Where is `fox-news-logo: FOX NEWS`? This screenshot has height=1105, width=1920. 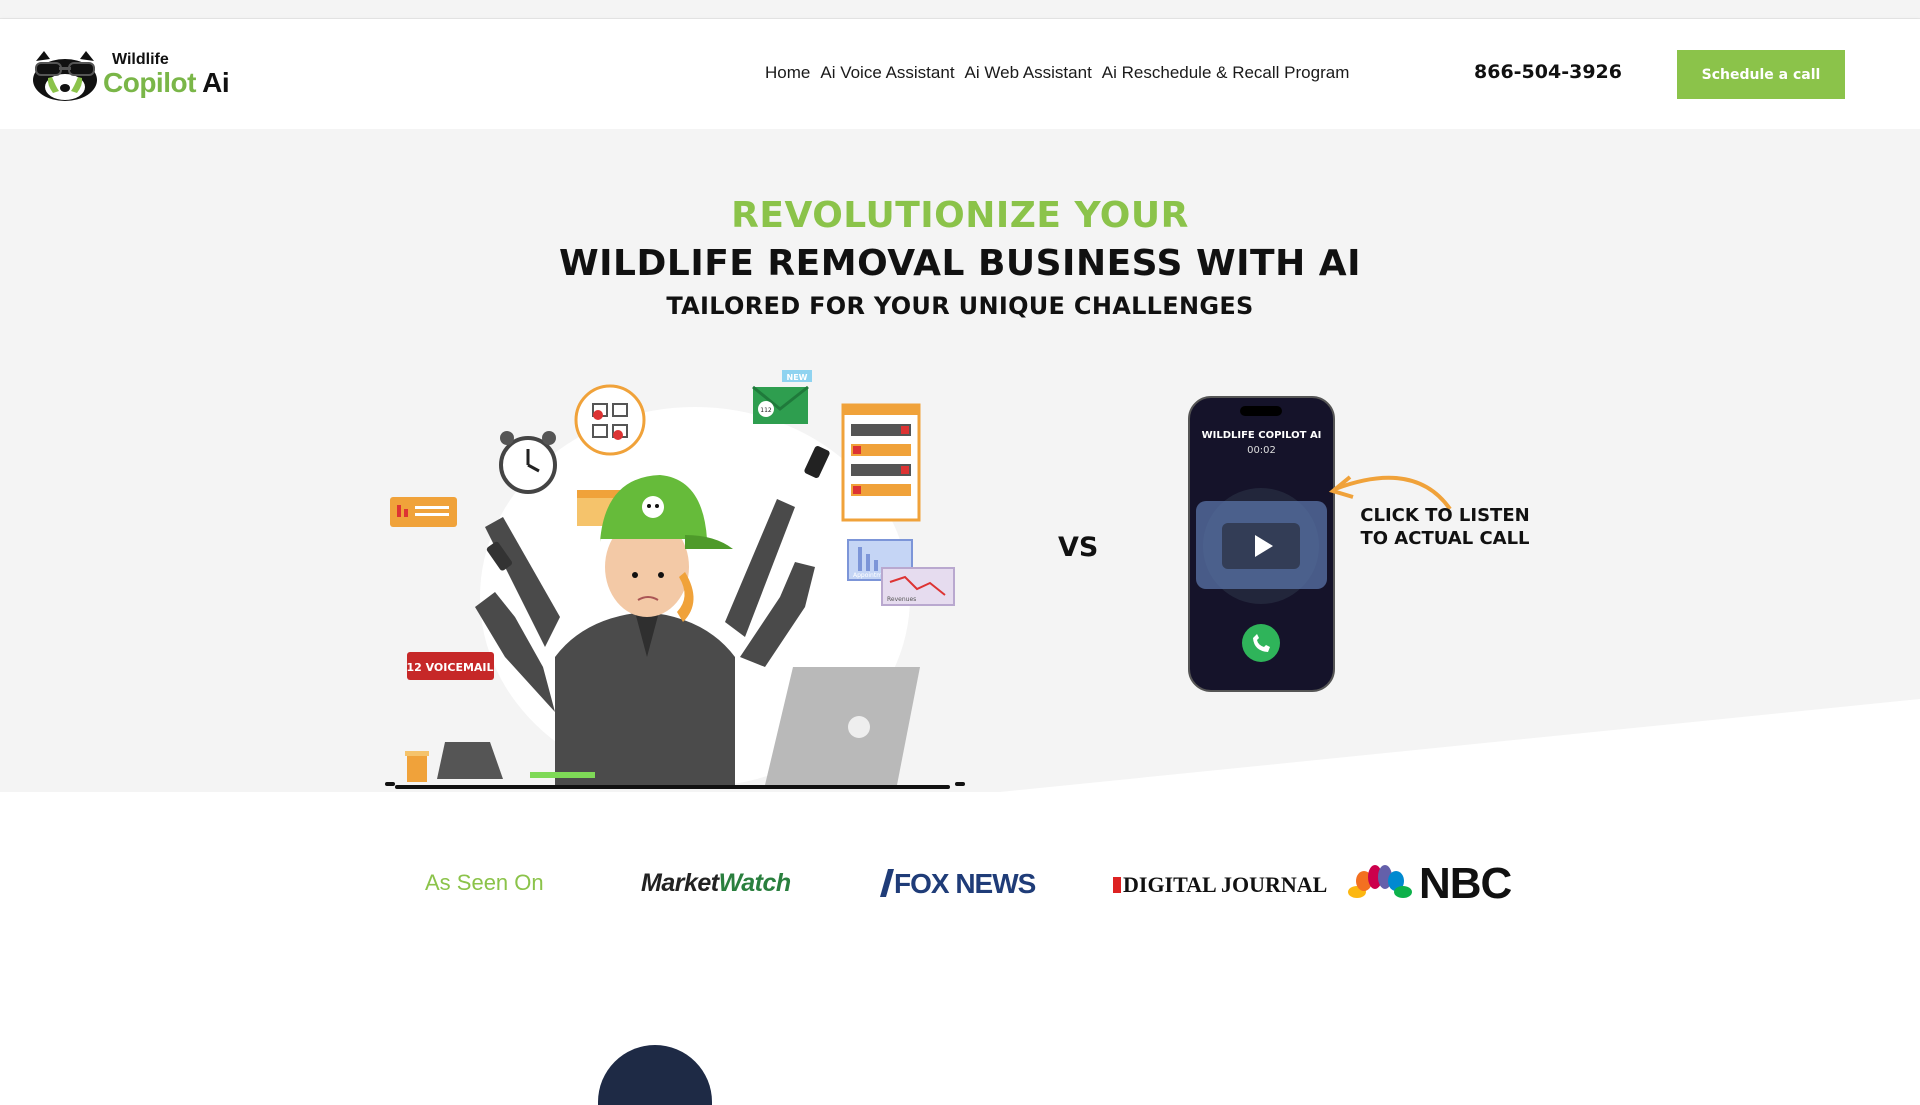 fox-news-logo: FOX NEWS is located at coordinates (958, 884).